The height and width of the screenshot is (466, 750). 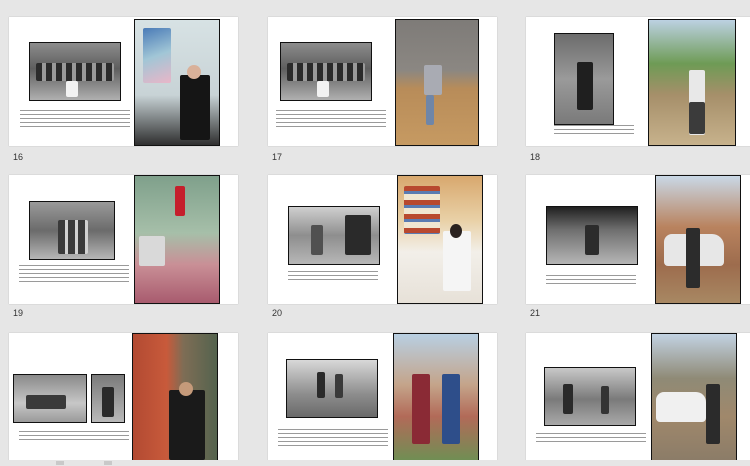 What do you see at coordinates (638, 89) in the screenshot?
I see `page-thumbnail-18: 18` at bounding box center [638, 89].